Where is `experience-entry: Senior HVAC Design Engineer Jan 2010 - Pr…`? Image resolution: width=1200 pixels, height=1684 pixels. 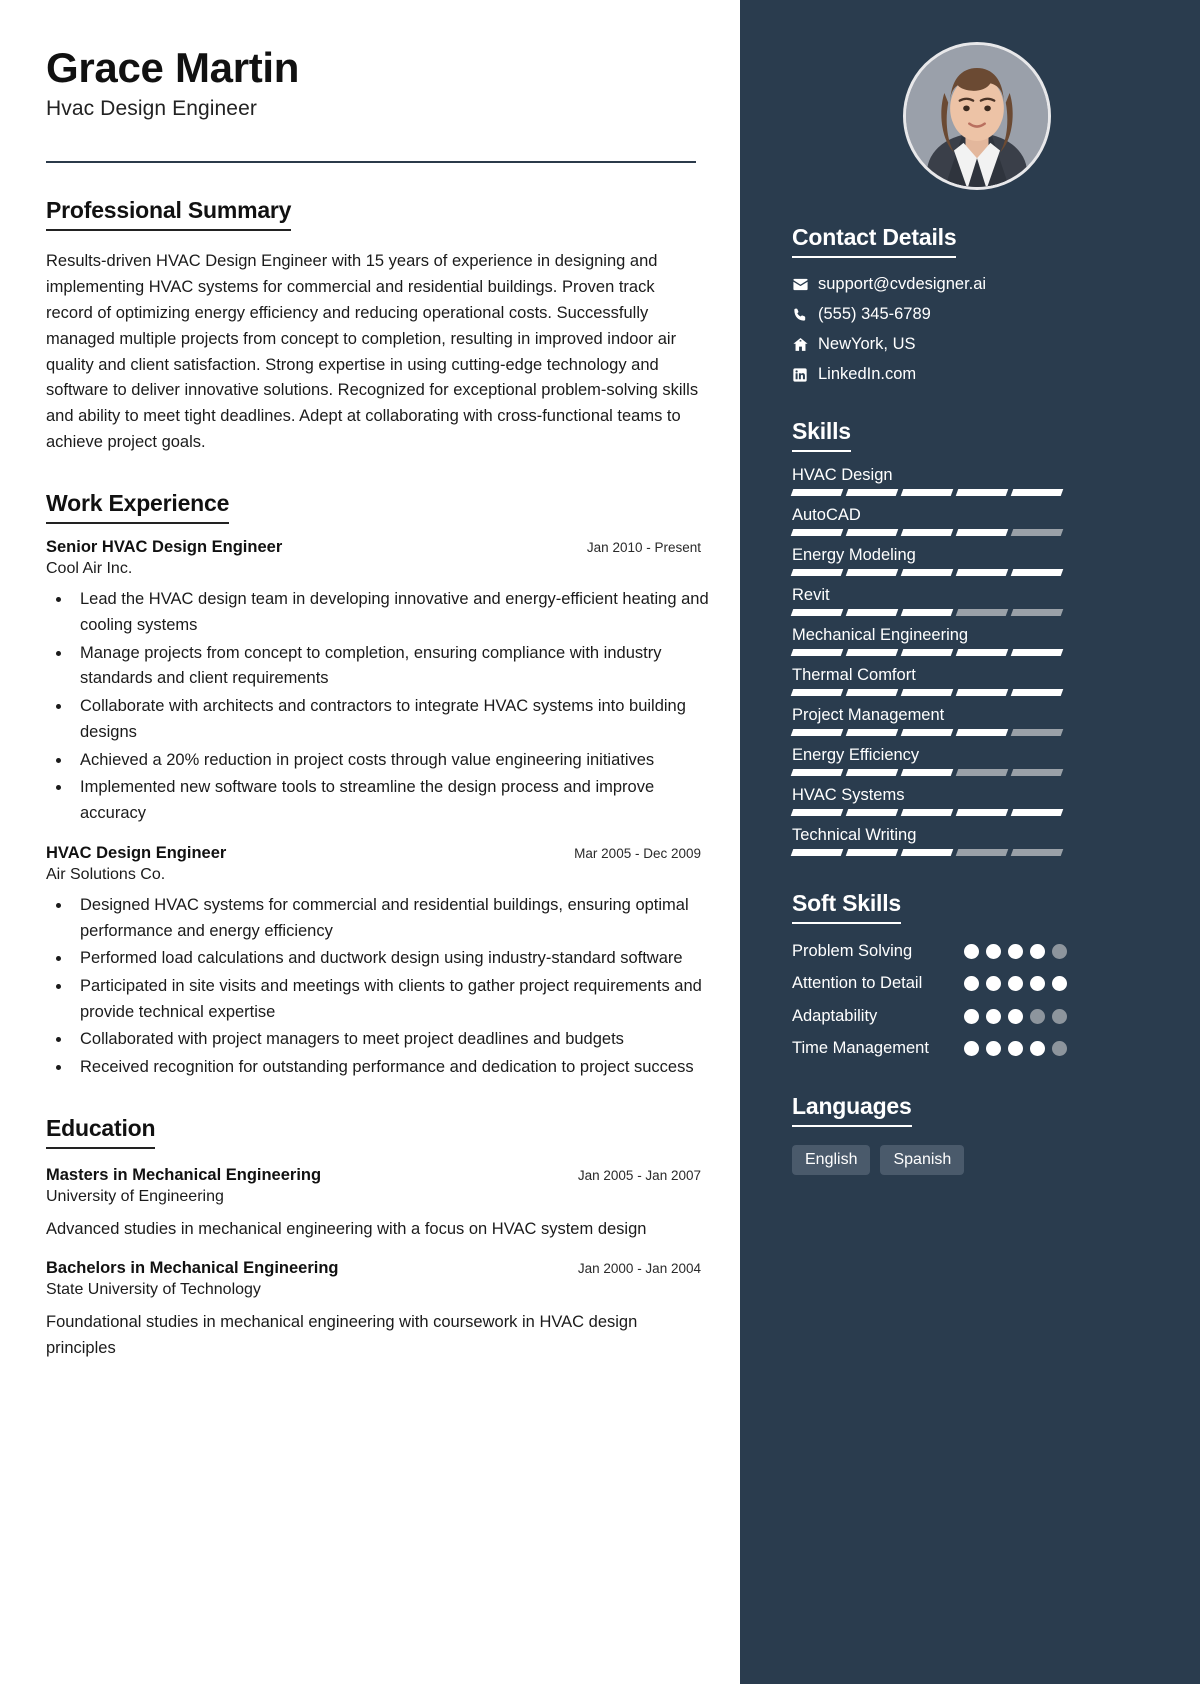 experience-entry: Senior HVAC Design Engineer Jan 2010 - Pr… is located at coordinates (377, 682).